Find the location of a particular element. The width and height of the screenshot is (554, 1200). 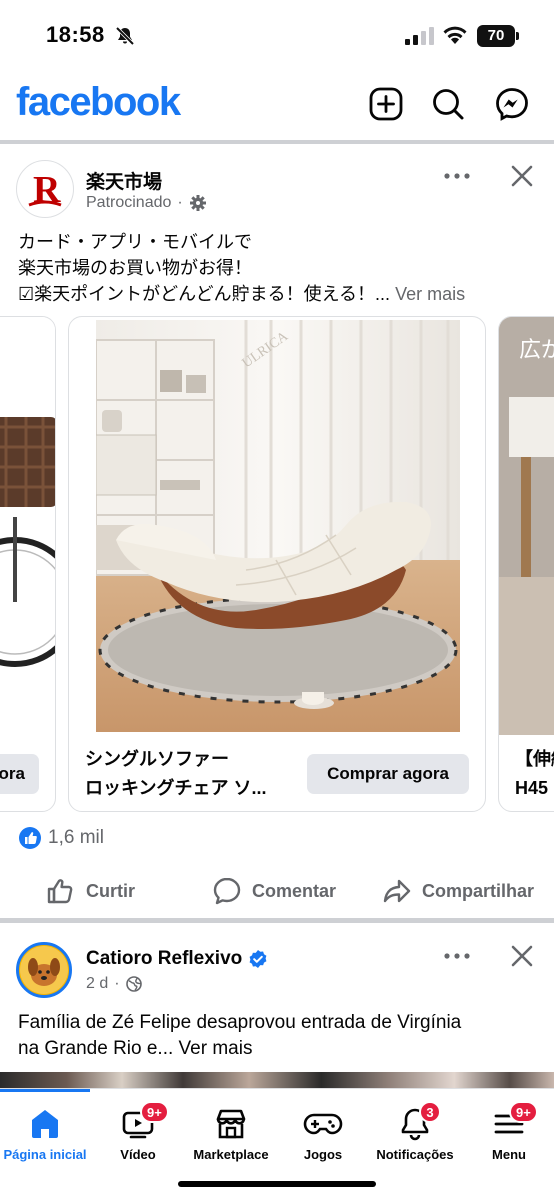

plus-square-icon is located at coordinates (386, 104).